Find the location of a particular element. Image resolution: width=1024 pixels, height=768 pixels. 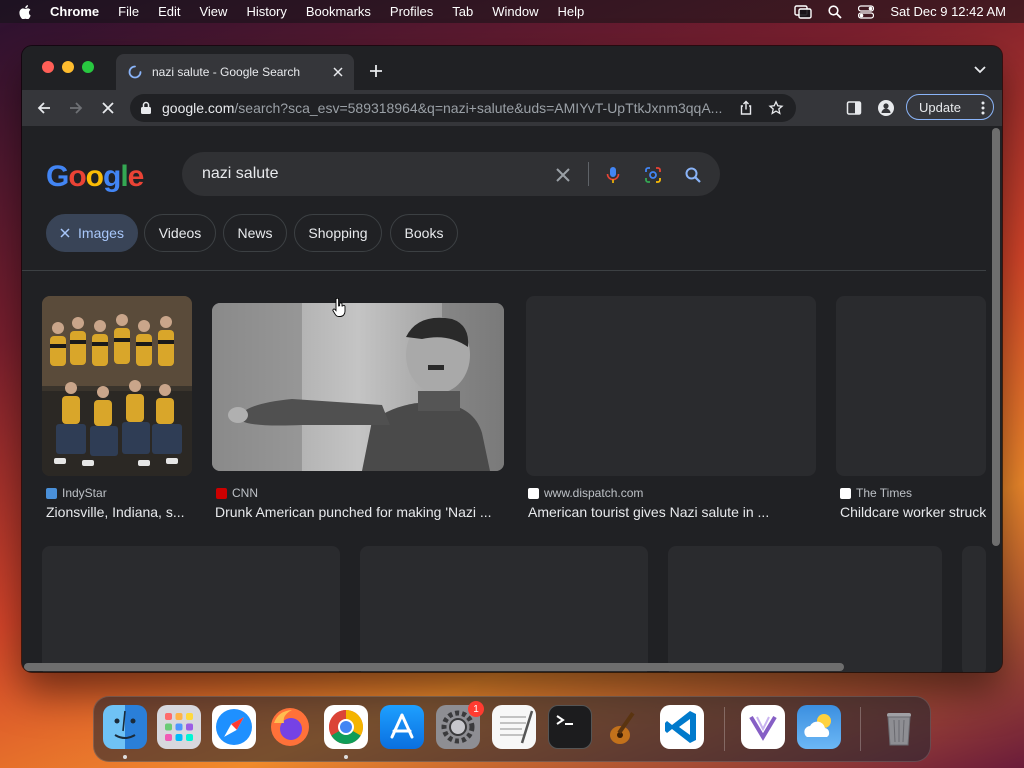

menu-file: File is located at coordinates (128, 11).